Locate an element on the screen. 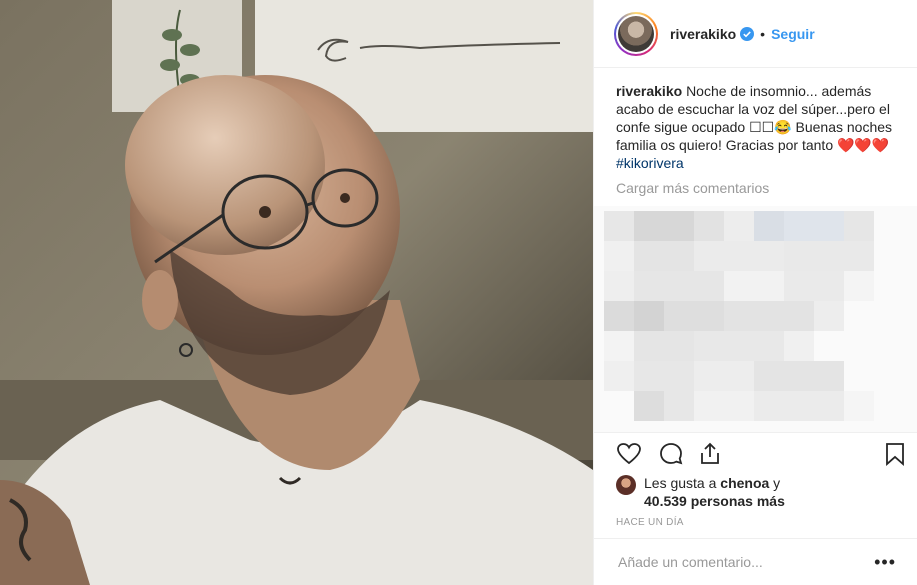 This screenshot has width=917, height=585. likes-summary: Les gusta a chenoa y 40.539 personas más is located at coordinates (700, 492).